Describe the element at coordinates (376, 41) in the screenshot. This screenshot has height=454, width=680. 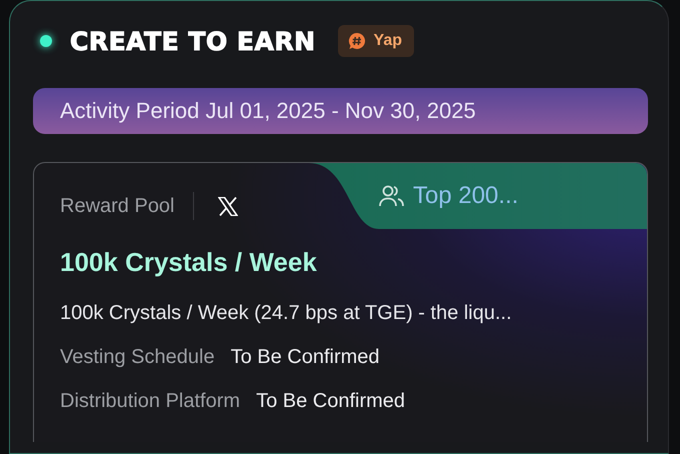
I see `yap-tag: Yap` at that location.